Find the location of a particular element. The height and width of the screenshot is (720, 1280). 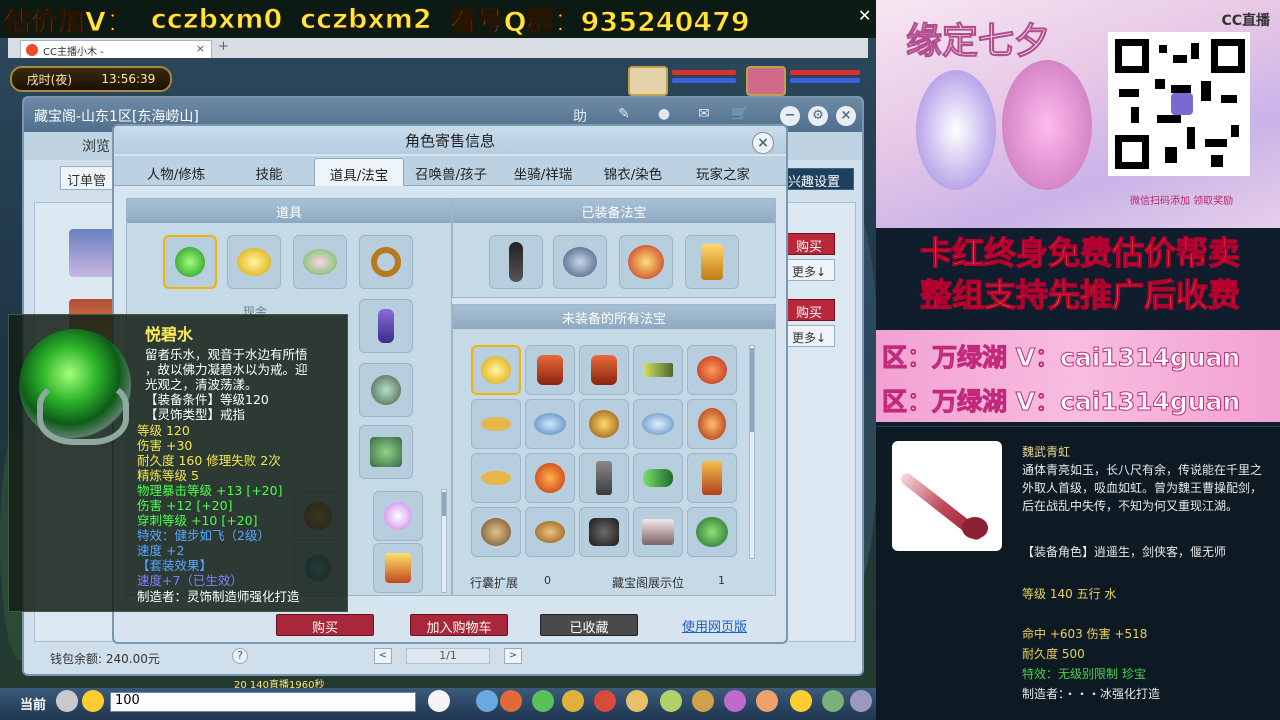

dialog-close-icon: × is located at coordinates (763, 143).